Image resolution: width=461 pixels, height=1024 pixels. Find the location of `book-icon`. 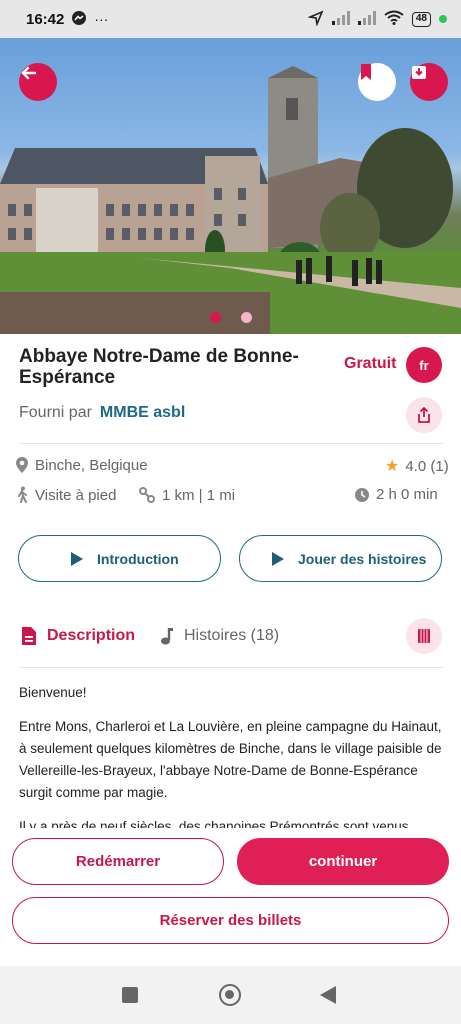

book-icon is located at coordinates (424, 636).